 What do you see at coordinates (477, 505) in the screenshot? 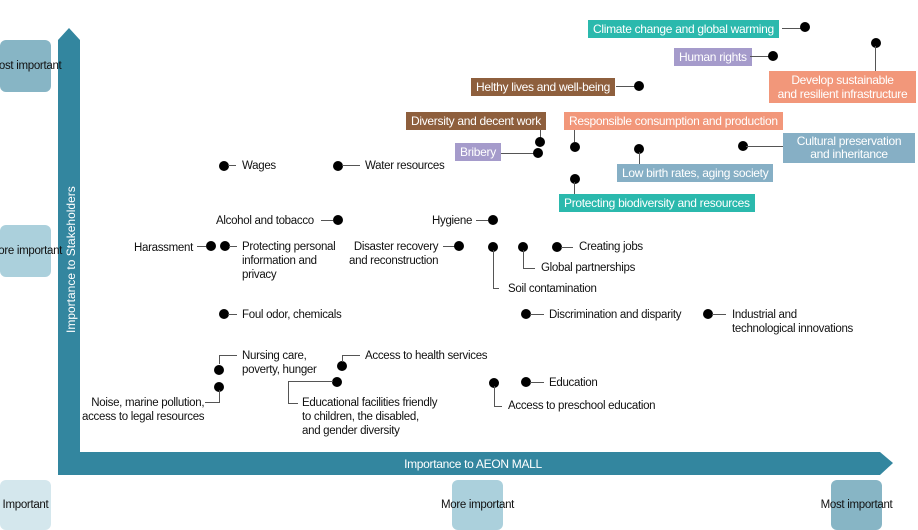
I see `x-level-more: More important` at bounding box center [477, 505].